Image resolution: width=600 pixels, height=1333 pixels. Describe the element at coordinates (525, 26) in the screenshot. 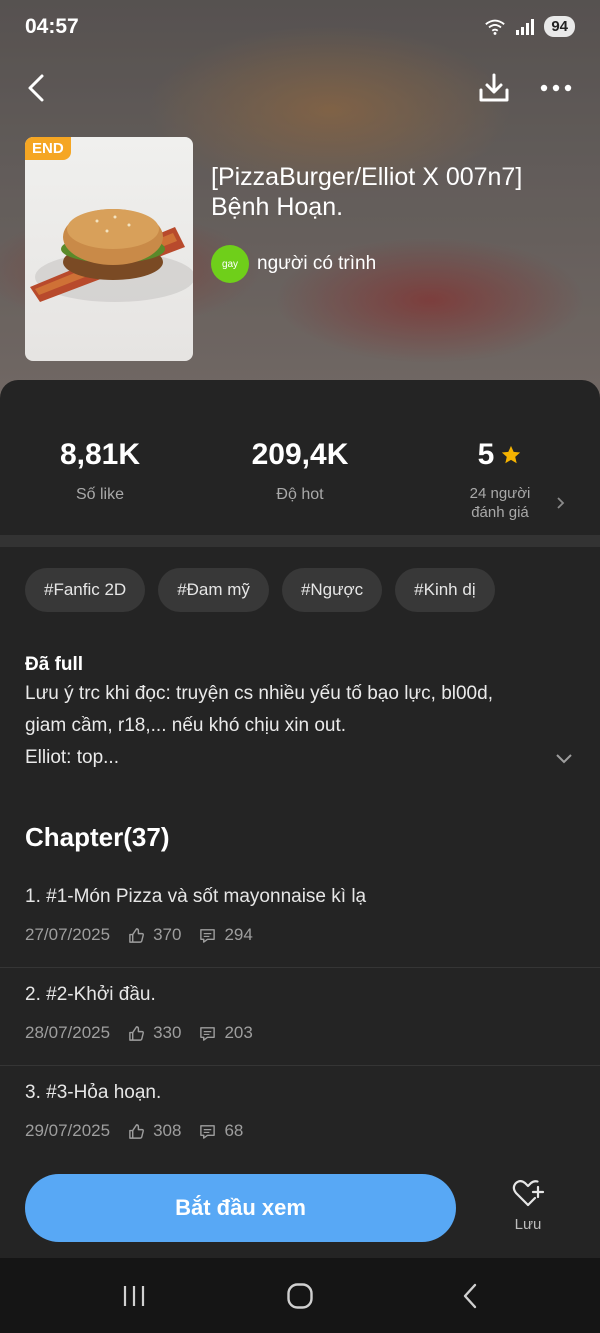

I see `signal-icon` at that location.